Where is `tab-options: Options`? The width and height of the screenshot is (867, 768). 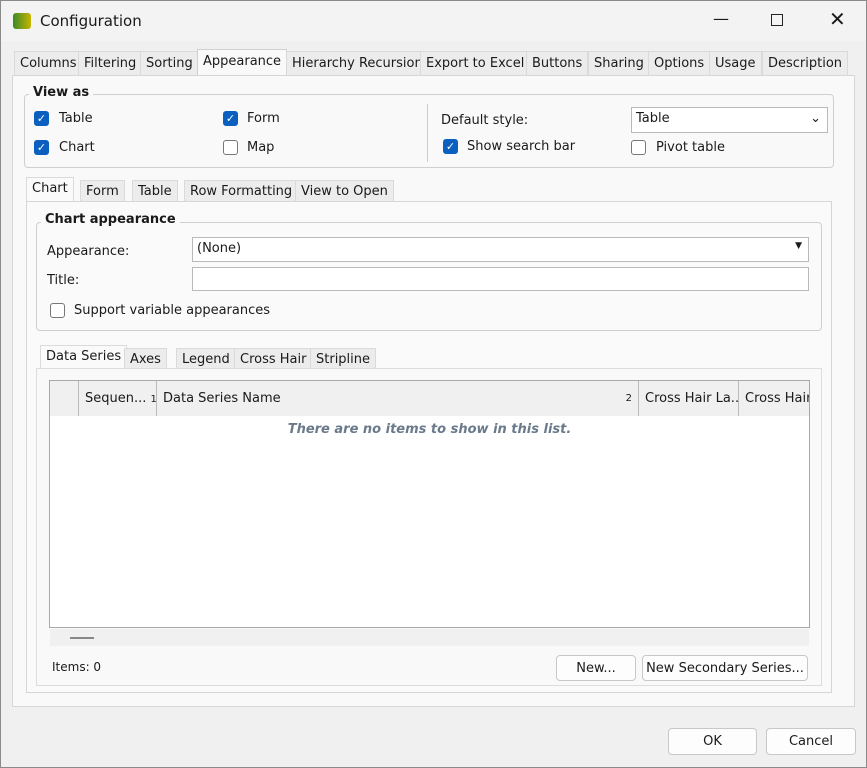
tab-options: Options is located at coordinates (679, 63).